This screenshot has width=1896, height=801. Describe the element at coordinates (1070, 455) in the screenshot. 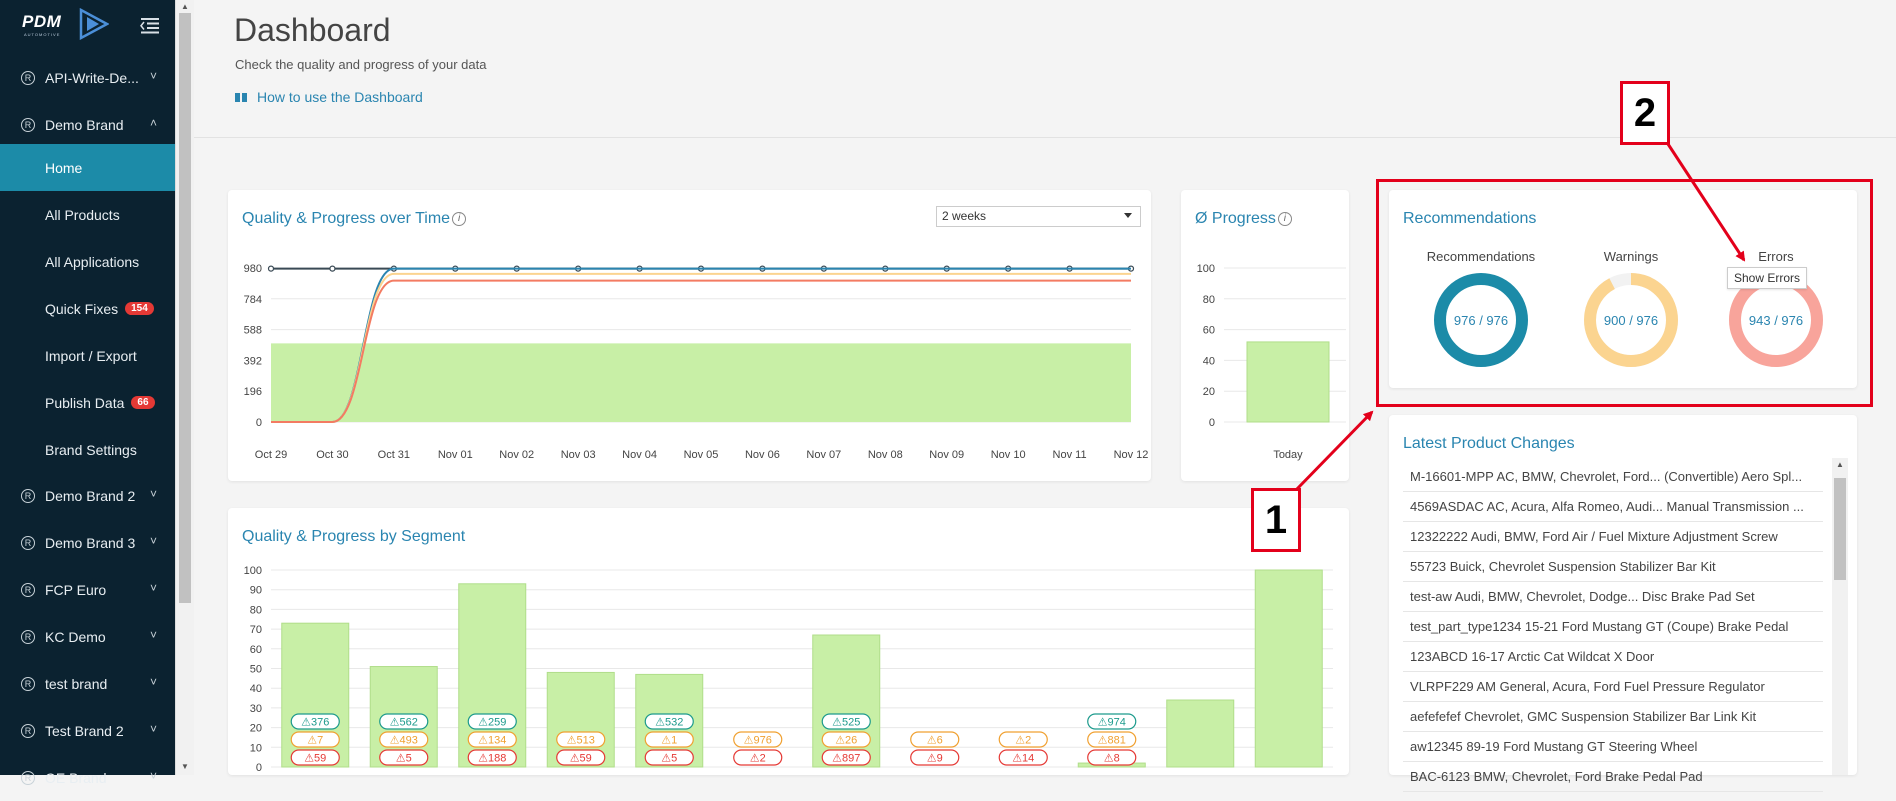

I see `x-tick-label: Nov 11` at that location.